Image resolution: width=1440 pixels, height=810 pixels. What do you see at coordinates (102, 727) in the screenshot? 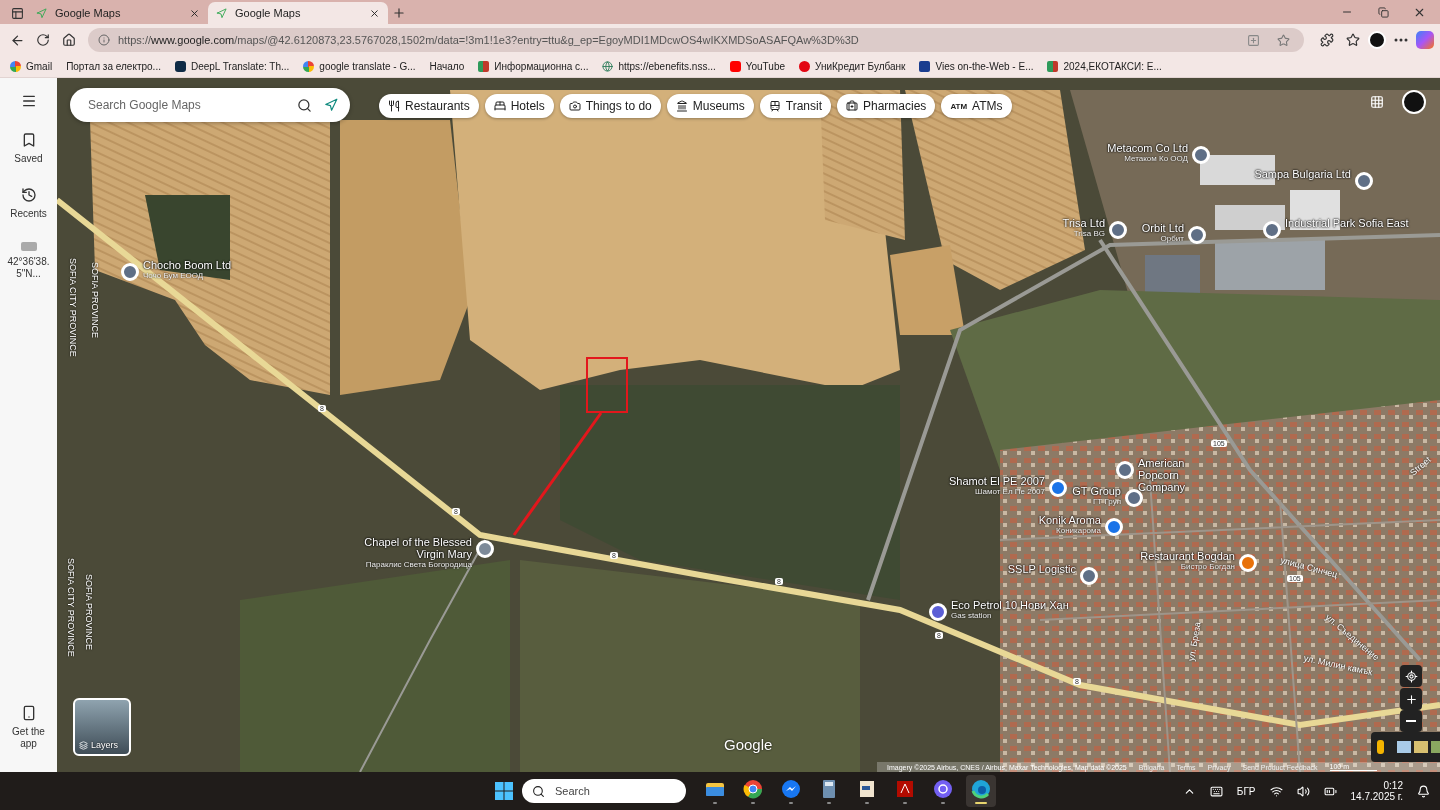
I see `layers-button: Layers` at bounding box center [102, 727].